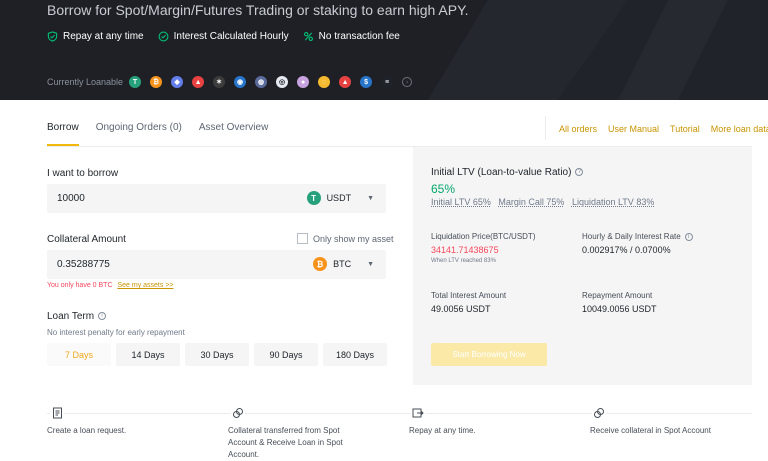  I want to click on steps-timeline, so click(399, 413).